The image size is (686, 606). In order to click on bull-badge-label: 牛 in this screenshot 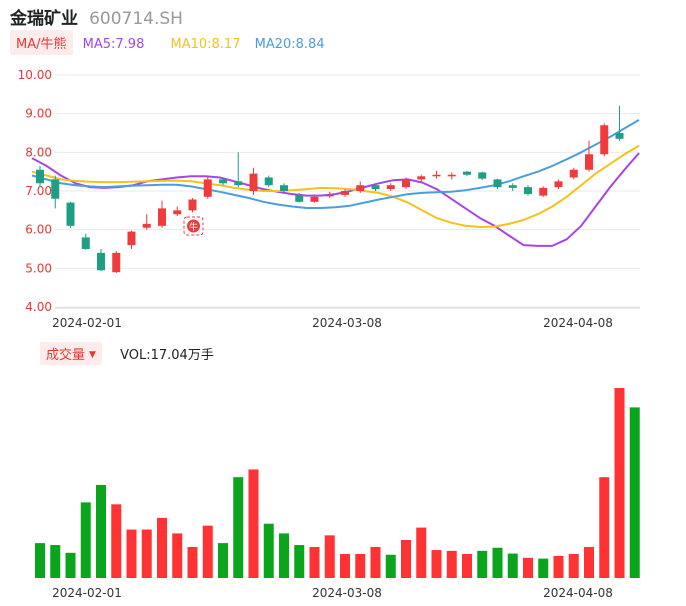, I will do `click(193, 227)`.